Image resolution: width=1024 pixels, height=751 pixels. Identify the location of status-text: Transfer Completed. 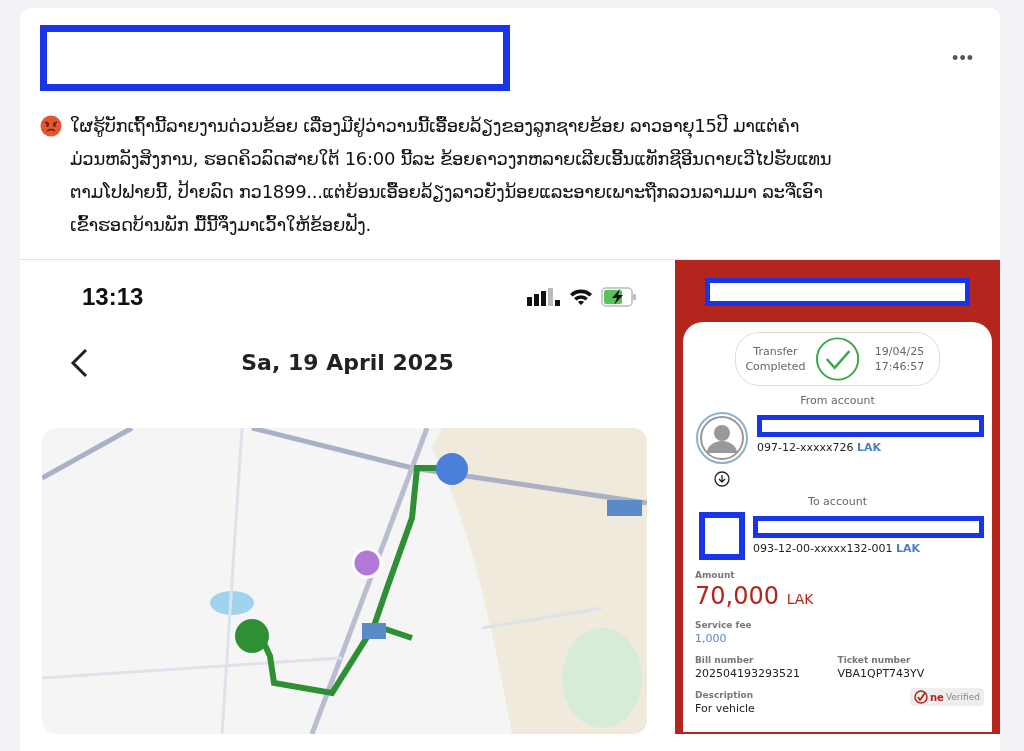
(775, 359).